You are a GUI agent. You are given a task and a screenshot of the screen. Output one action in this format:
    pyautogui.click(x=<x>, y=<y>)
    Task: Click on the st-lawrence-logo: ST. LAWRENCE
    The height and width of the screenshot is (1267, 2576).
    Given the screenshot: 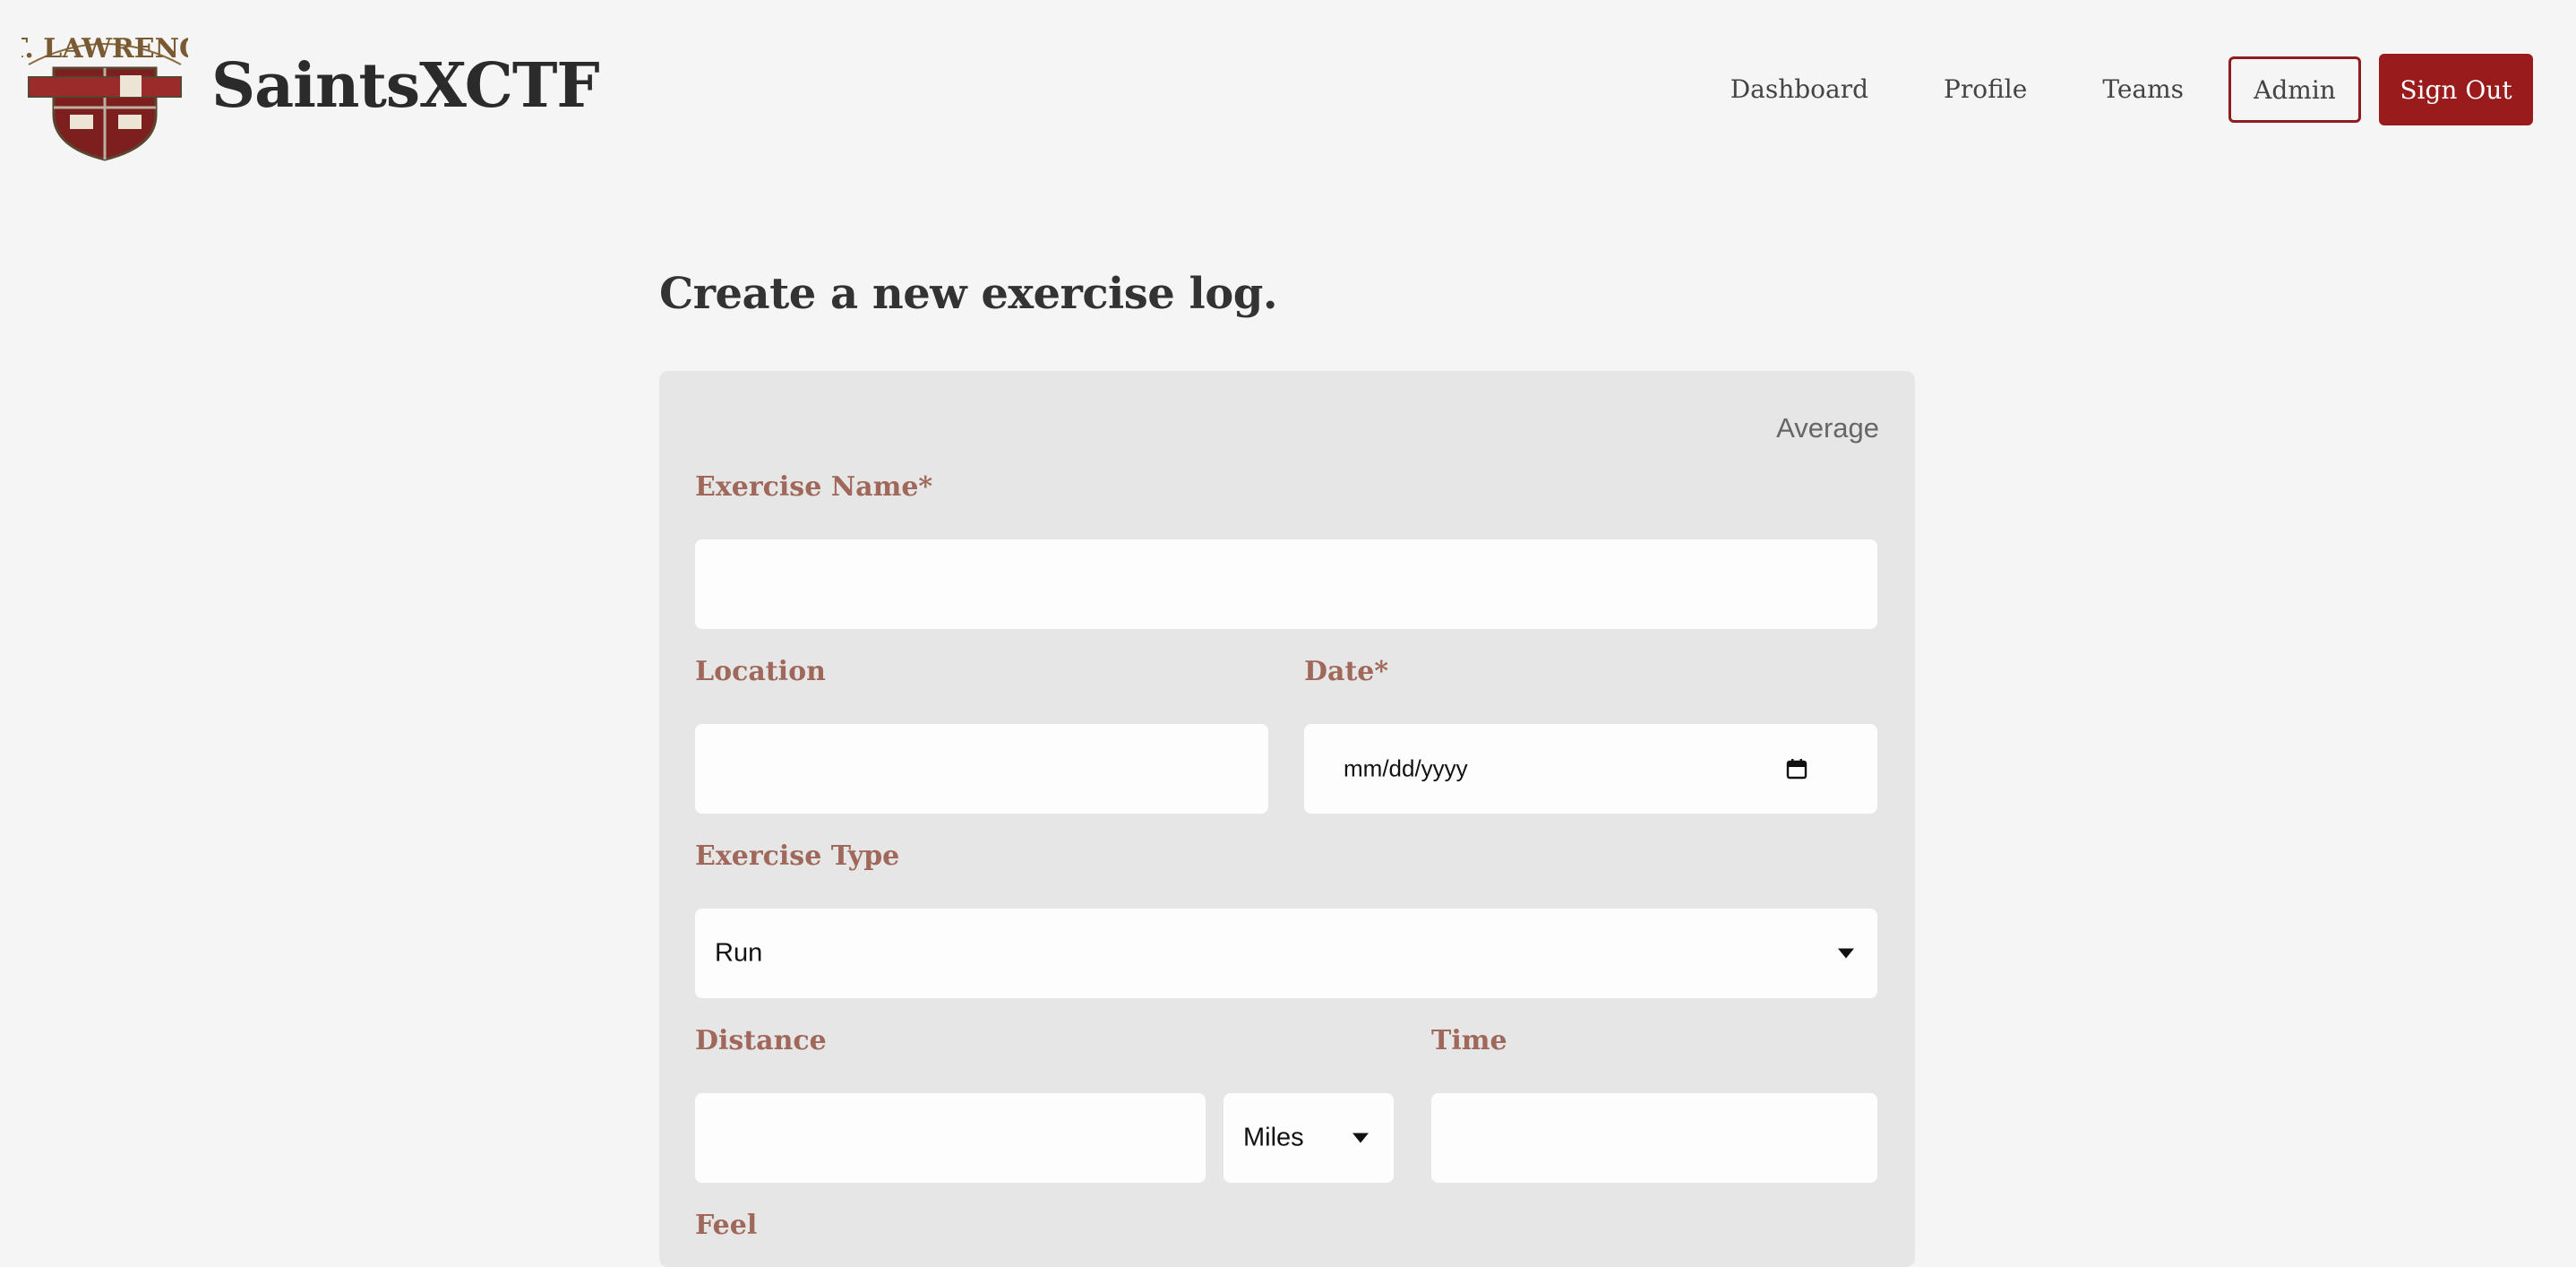 What is the action you would take?
    pyautogui.click(x=110, y=92)
    